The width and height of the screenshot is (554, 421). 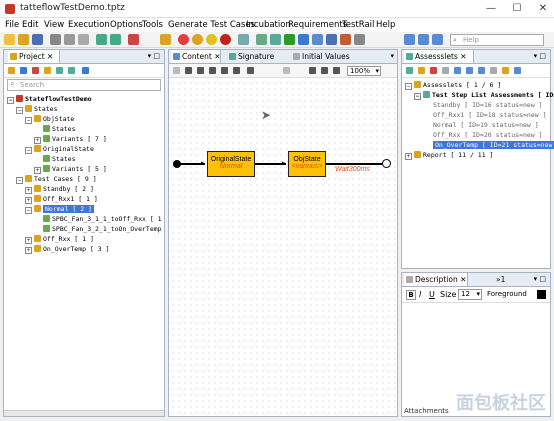 I want to click on help-search-input: Help, so click(x=497, y=40).